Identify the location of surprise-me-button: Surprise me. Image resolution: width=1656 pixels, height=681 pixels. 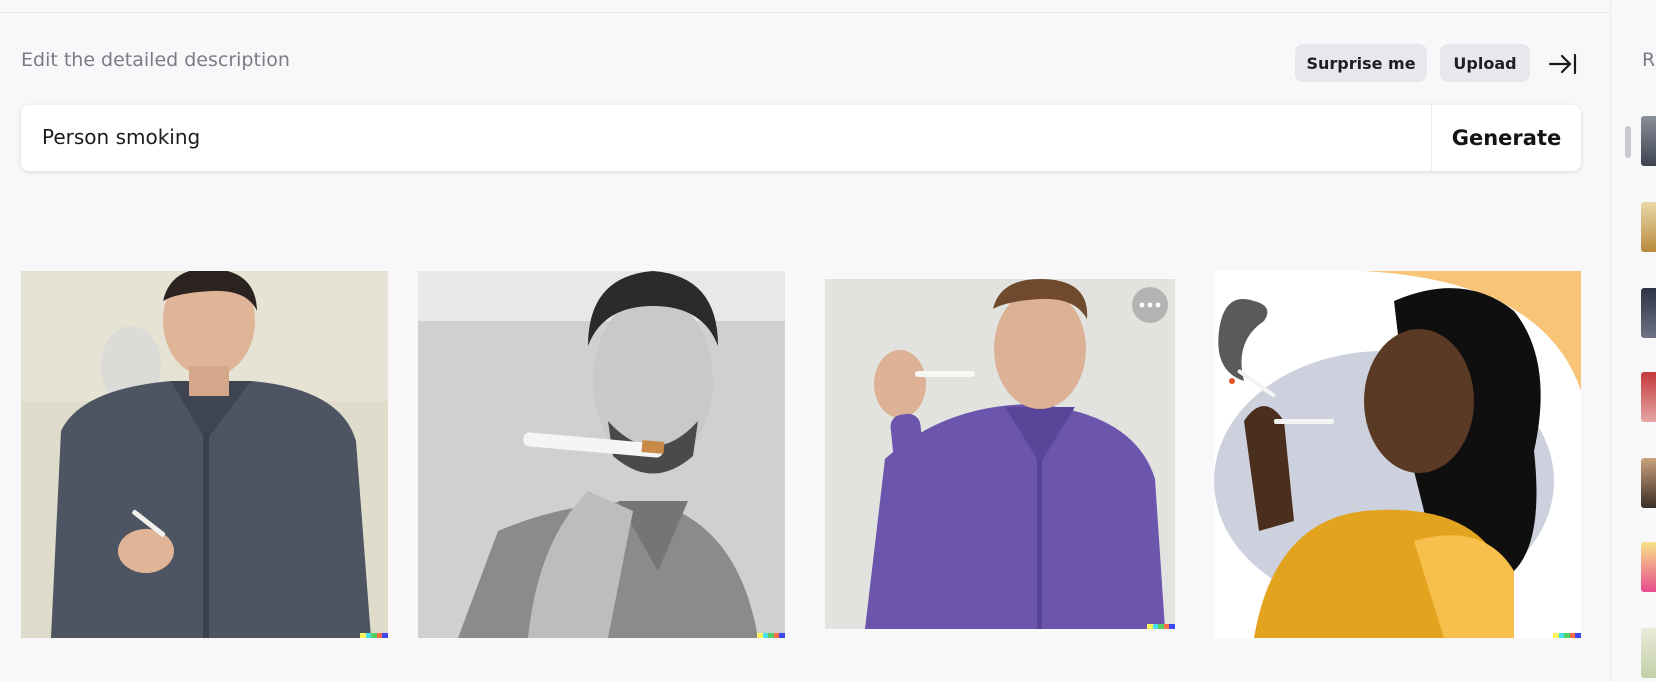
(1361, 63).